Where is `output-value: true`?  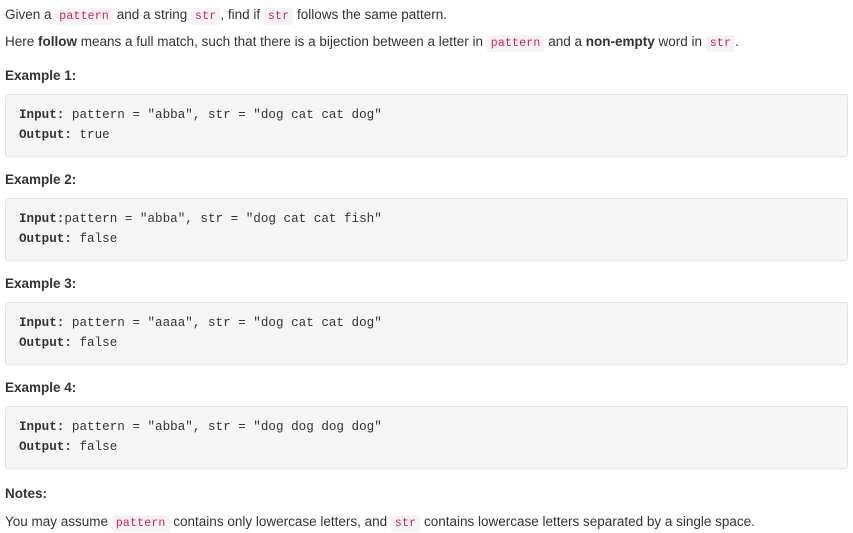 output-value: true is located at coordinates (90, 135).